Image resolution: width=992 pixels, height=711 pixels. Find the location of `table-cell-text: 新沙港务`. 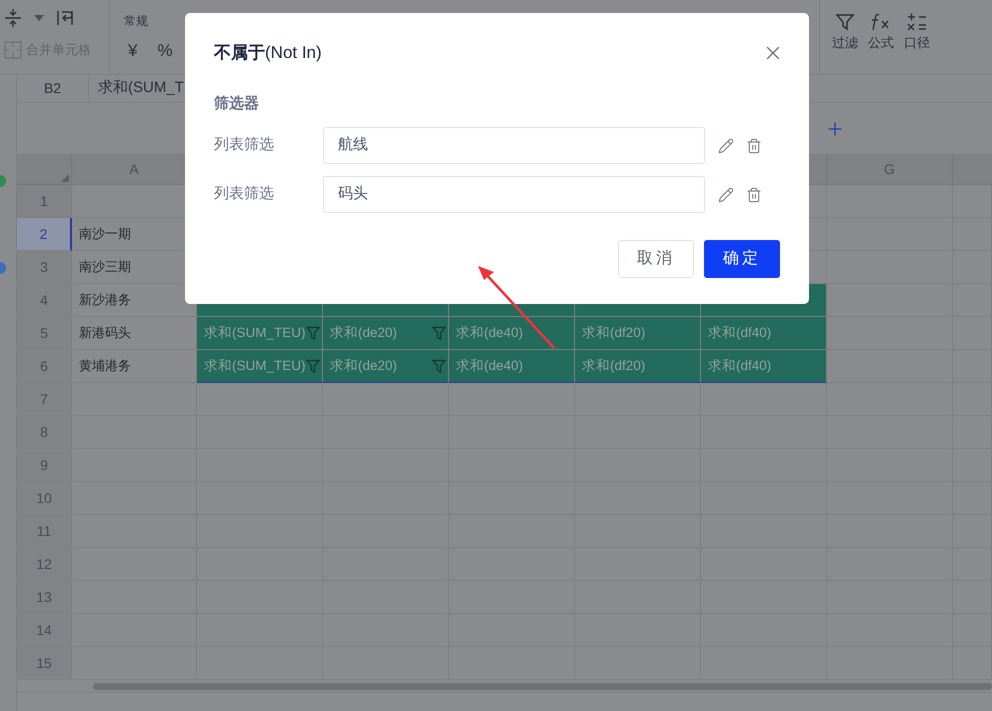

table-cell-text: 新沙港务 is located at coordinates (105, 300).